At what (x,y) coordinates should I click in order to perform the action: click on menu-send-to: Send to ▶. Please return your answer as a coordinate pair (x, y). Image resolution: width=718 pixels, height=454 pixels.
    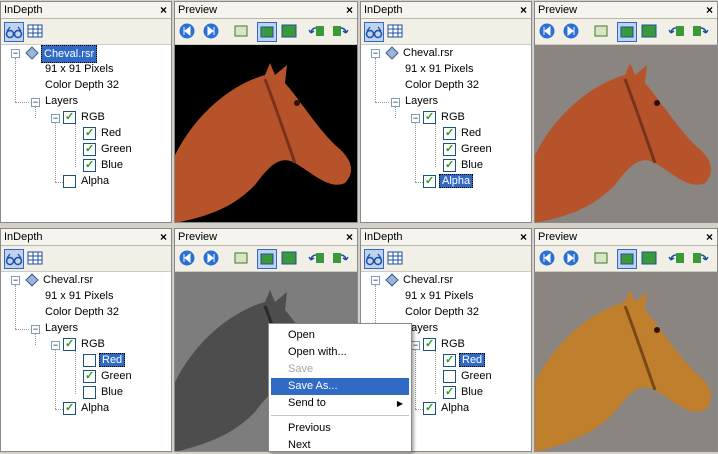
    Looking at the image, I should click on (340, 403).